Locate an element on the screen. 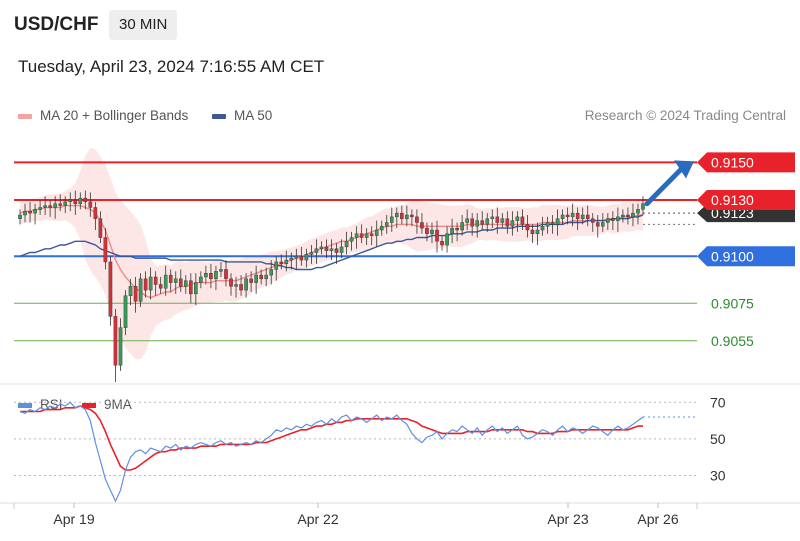 The image size is (800, 541). rsi-tick-50: 50 is located at coordinates (718, 439).